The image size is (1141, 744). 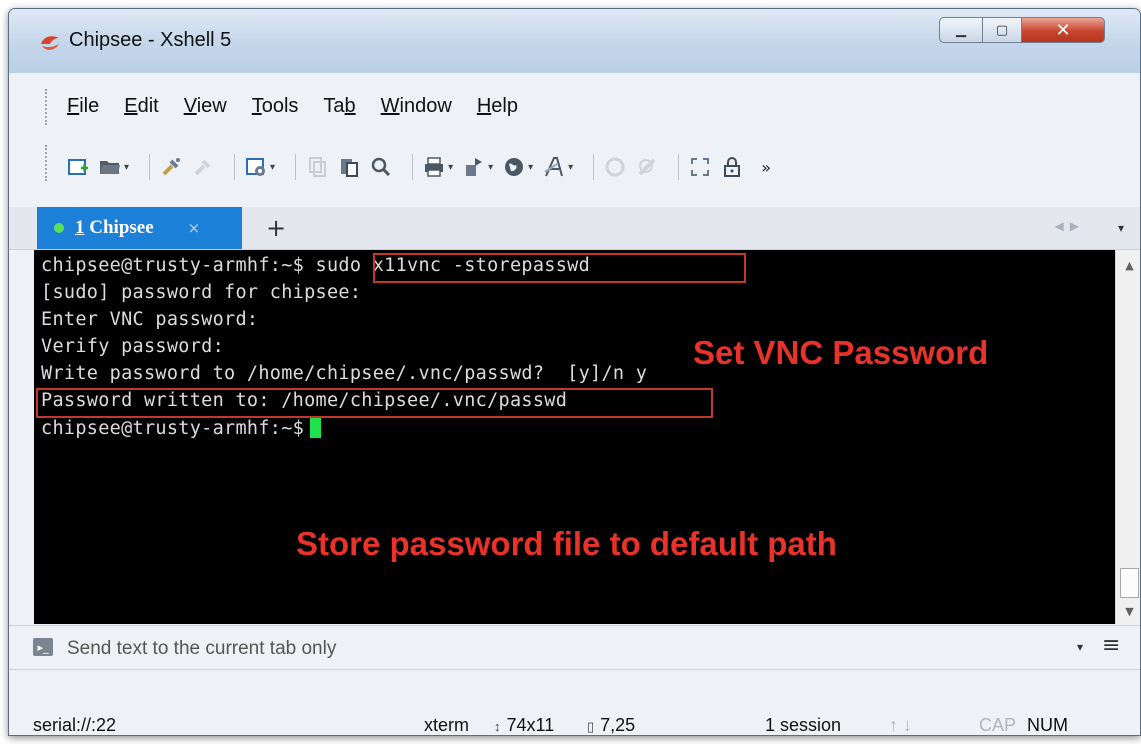 What do you see at coordinates (1002, 30) in the screenshot?
I see `maximize-button: ▢` at bounding box center [1002, 30].